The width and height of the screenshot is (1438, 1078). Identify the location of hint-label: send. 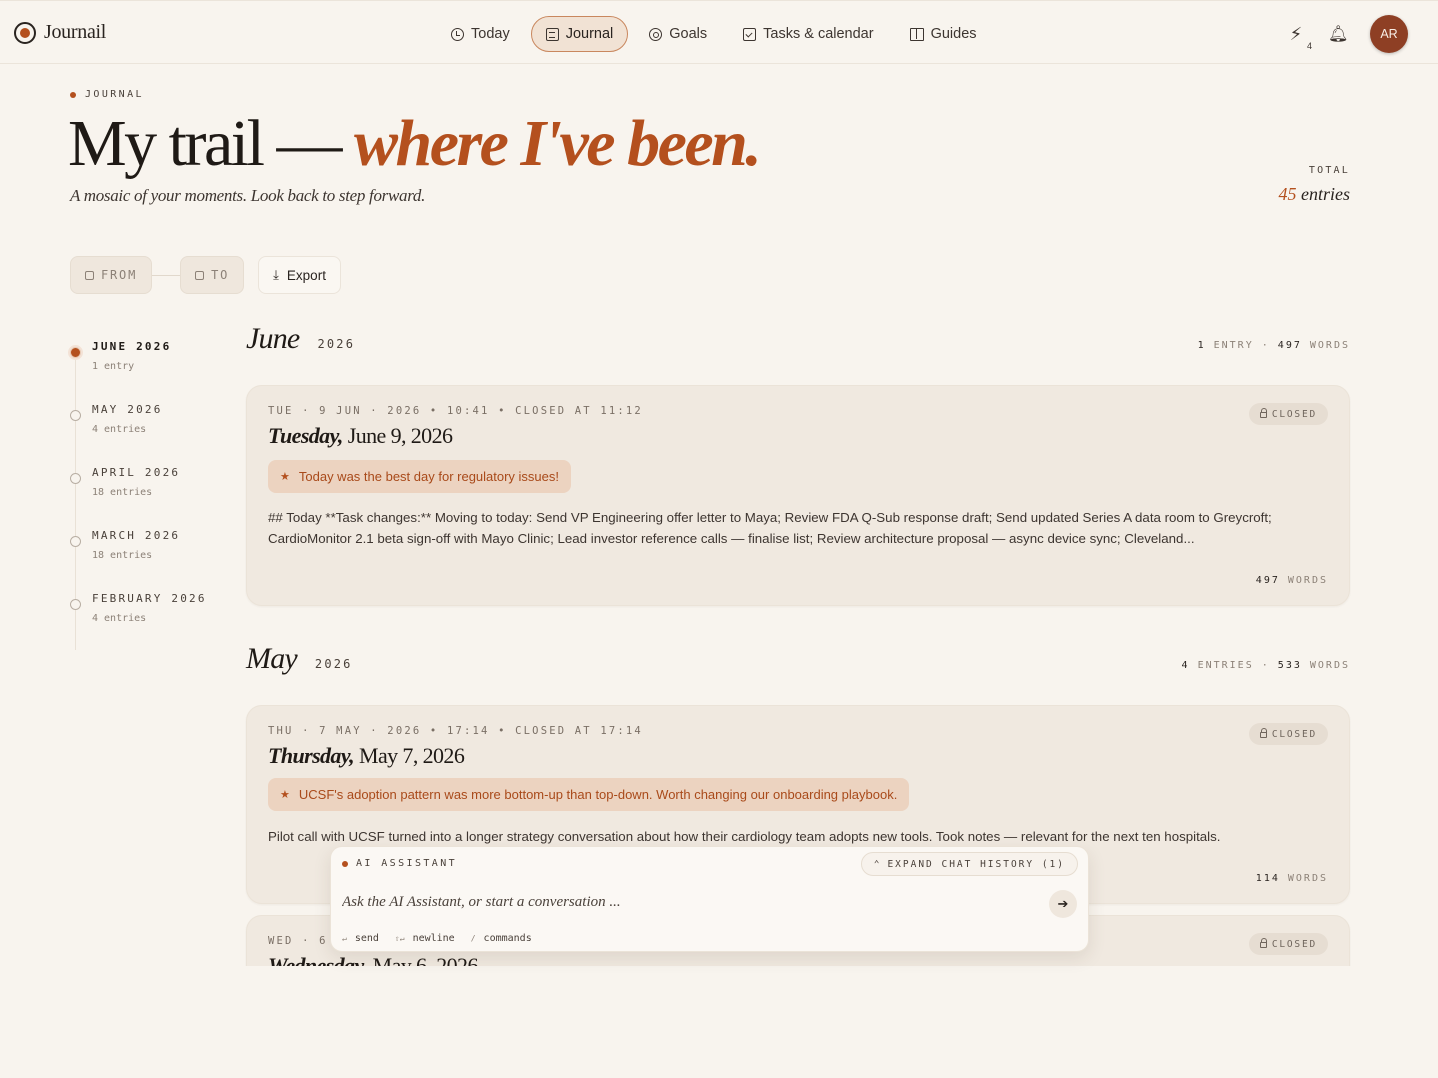
(366, 938).